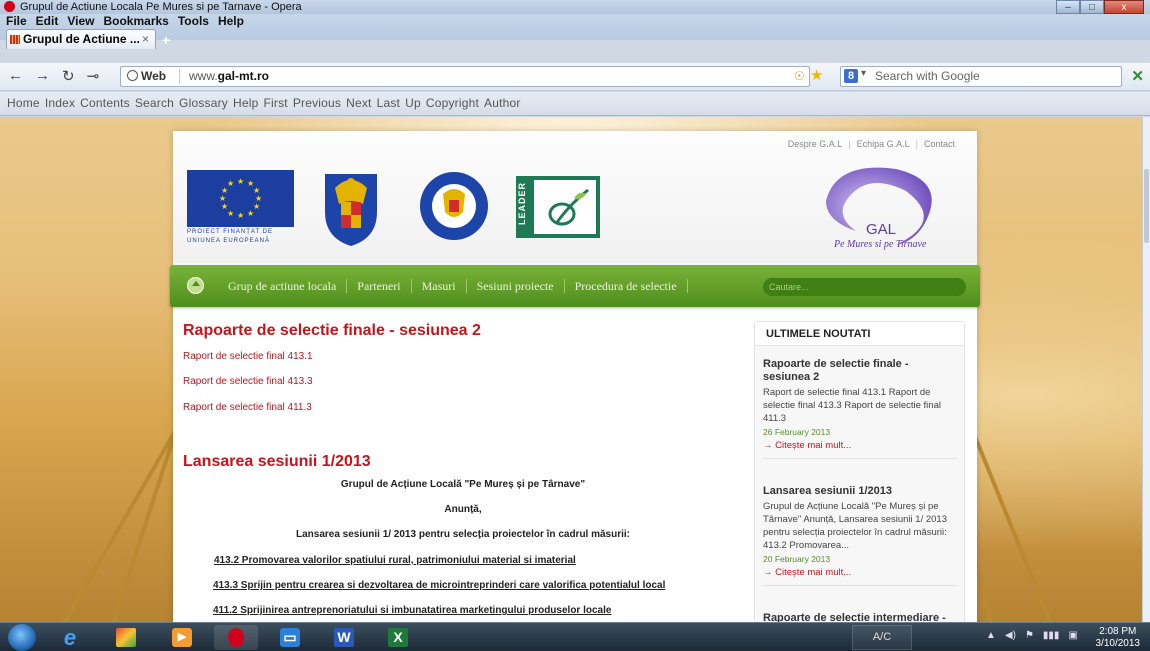 Image resolution: width=1150 pixels, height=651 pixels. I want to click on menu-help: Help, so click(231, 21).